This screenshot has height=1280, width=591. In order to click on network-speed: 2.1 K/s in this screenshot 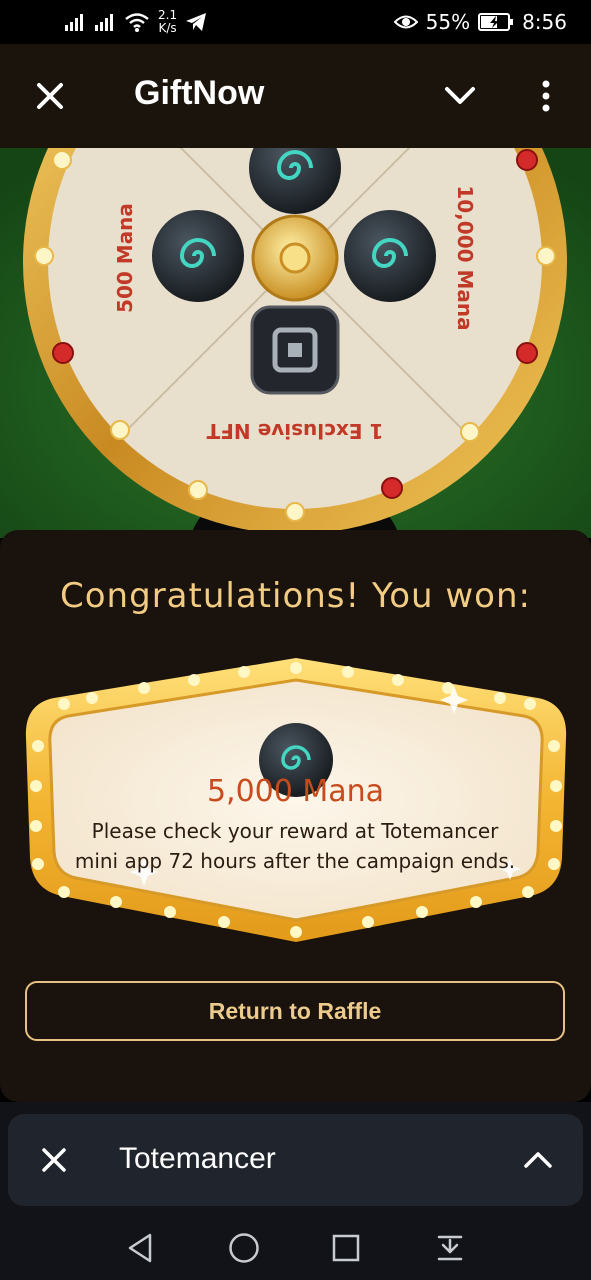, I will do `click(167, 22)`.